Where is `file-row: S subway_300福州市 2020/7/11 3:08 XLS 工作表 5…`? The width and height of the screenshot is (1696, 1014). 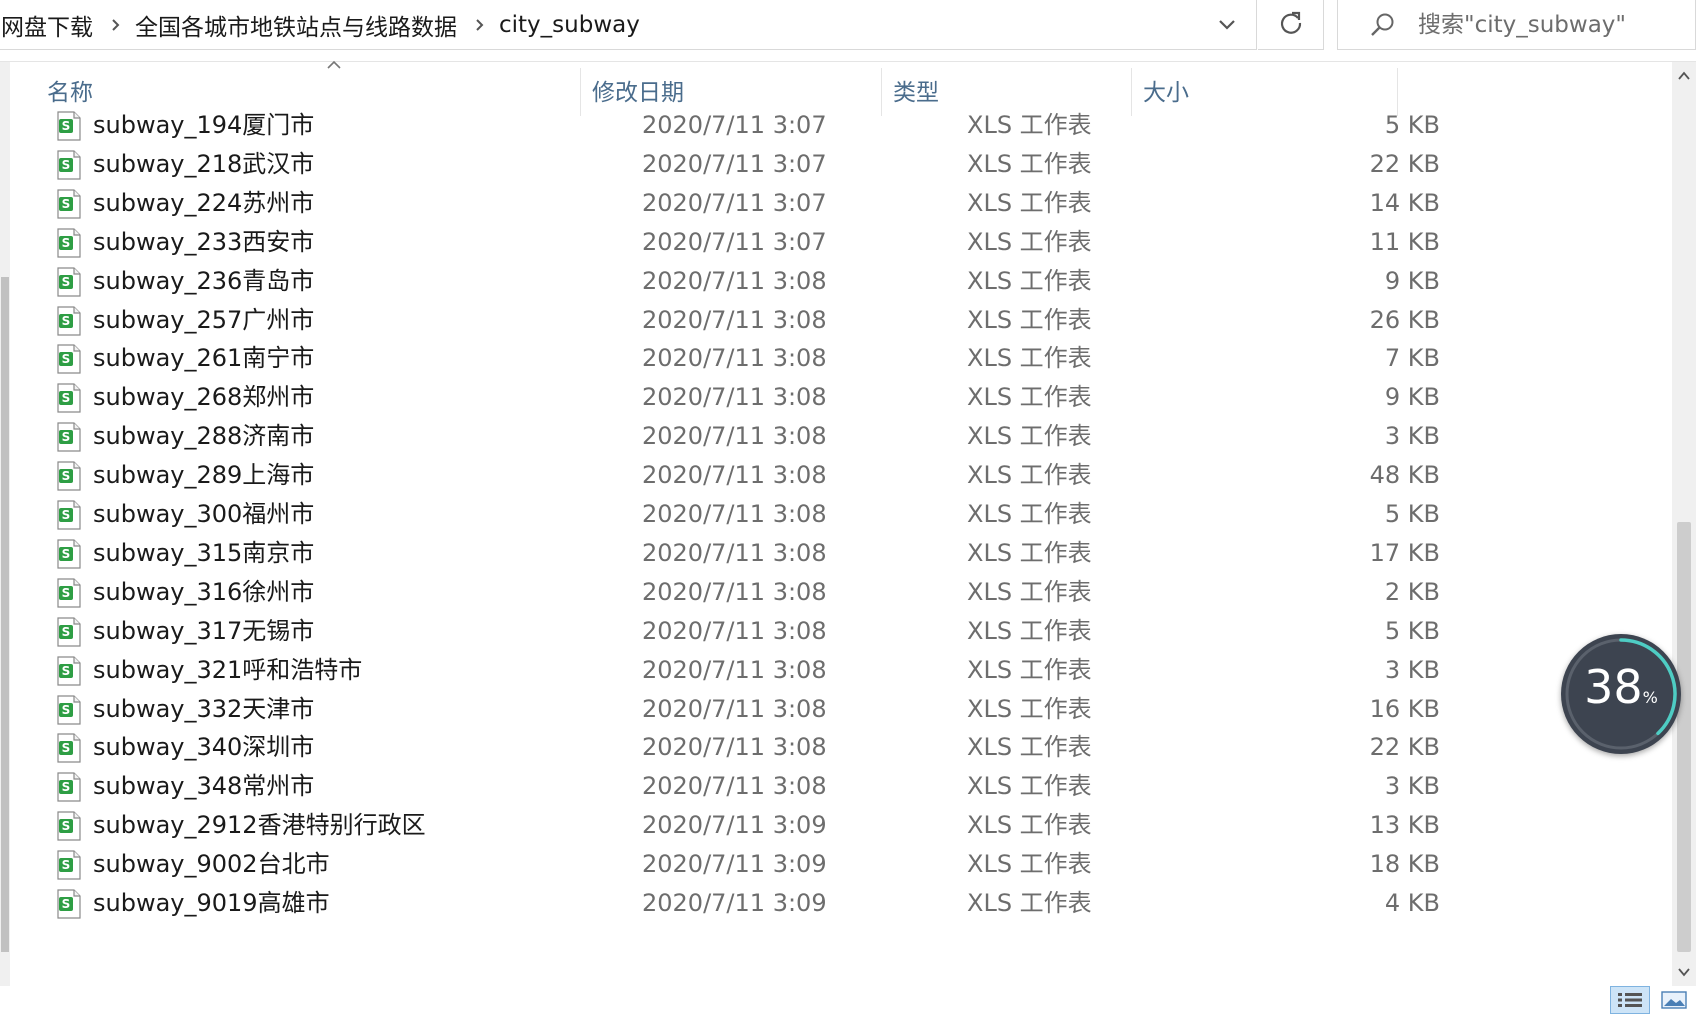 file-row: S subway_300福州市 2020/7/11 3:08 XLS 工作表 5… is located at coordinates (745, 514).